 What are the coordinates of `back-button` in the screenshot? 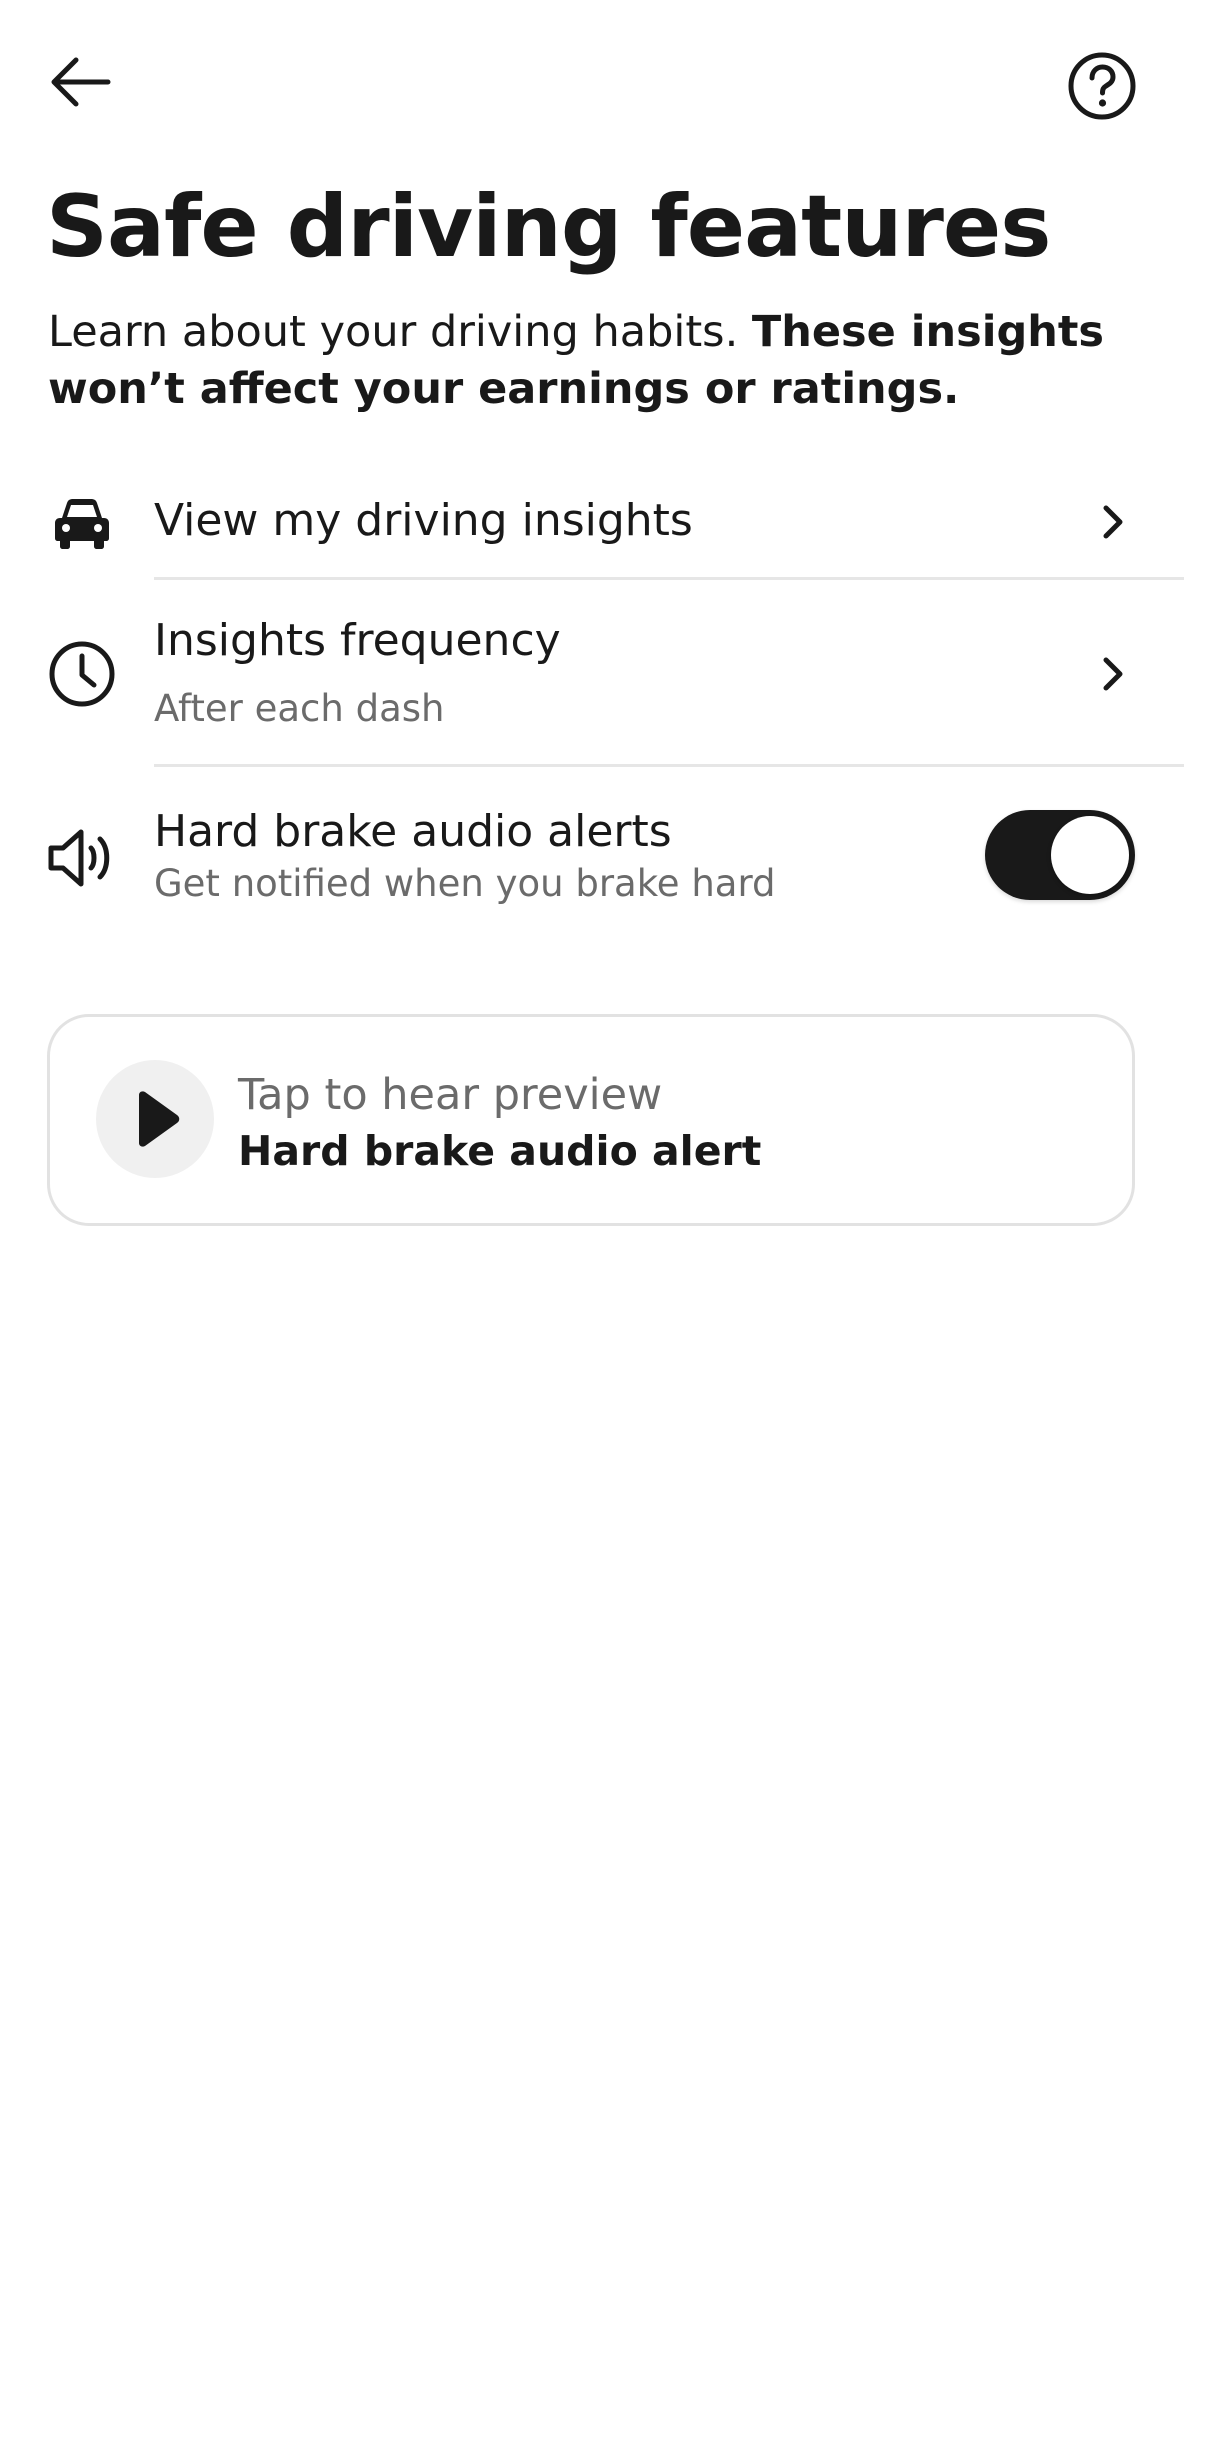 It's located at (80, 82).